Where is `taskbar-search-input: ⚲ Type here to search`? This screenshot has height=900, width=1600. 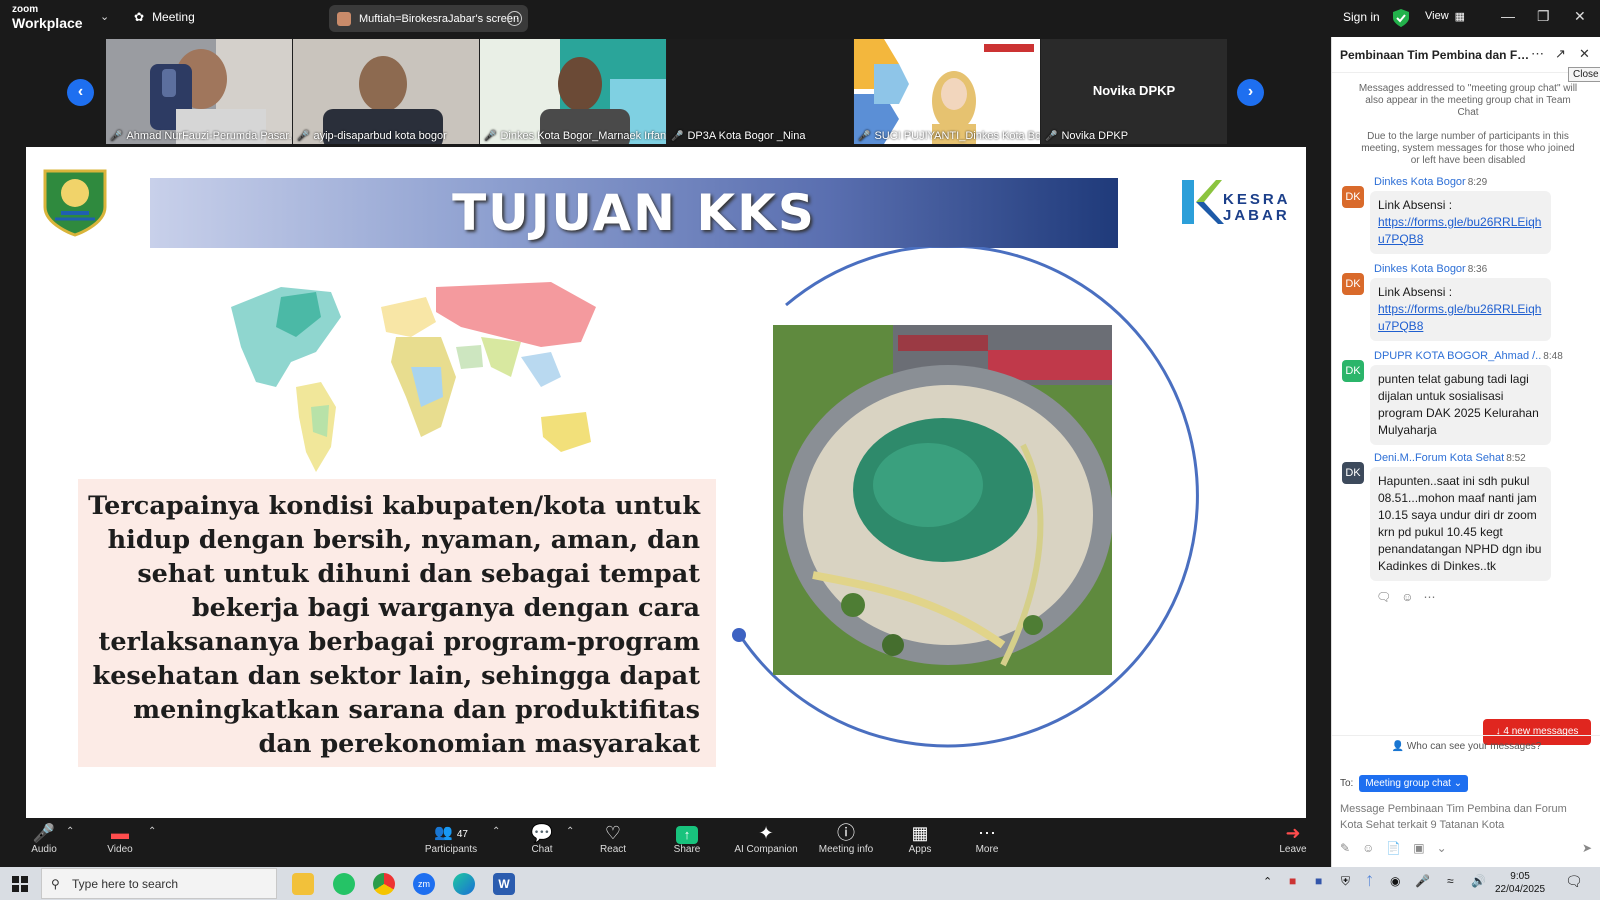 taskbar-search-input: ⚲ Type here to search is located at coordinates (159, 883).